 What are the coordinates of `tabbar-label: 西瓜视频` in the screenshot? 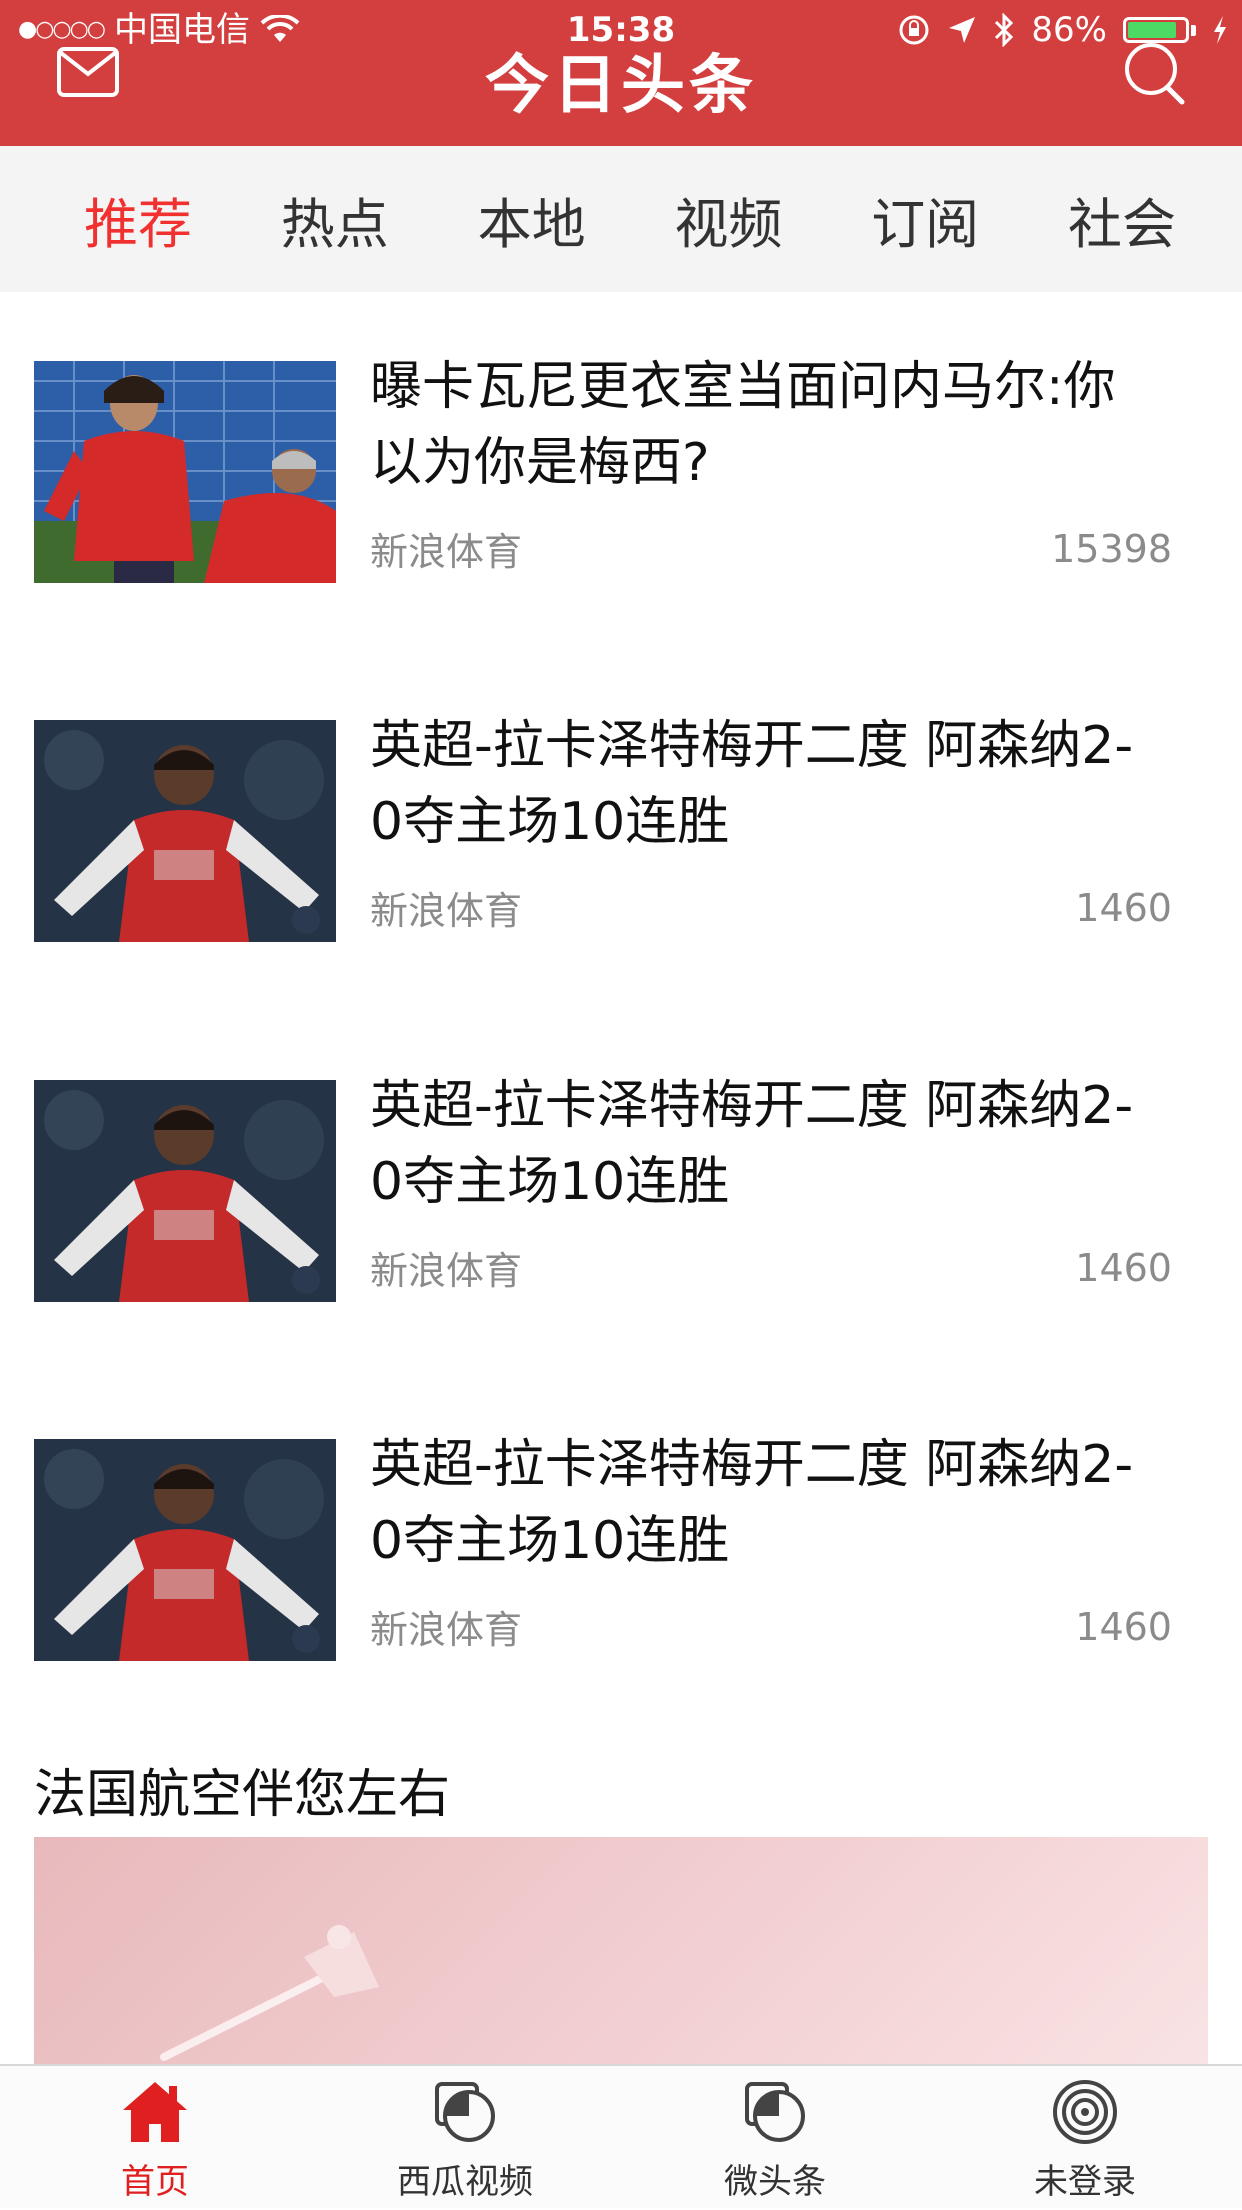 It's located at (465, 2182).